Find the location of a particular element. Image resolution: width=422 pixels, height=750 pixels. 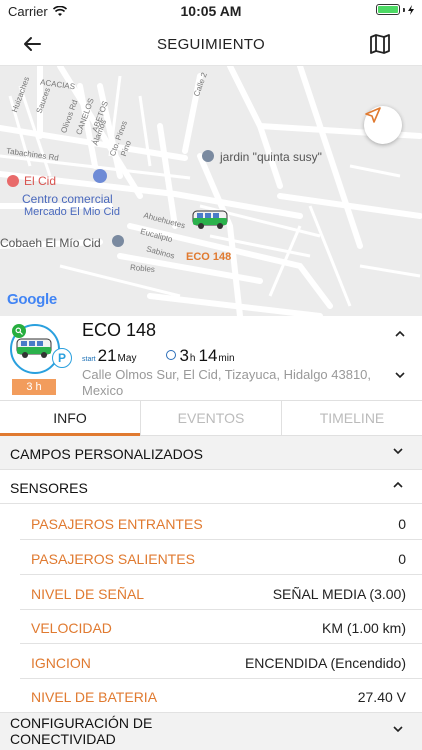

google-wordmark: Google is located at coordinates (32, 299).